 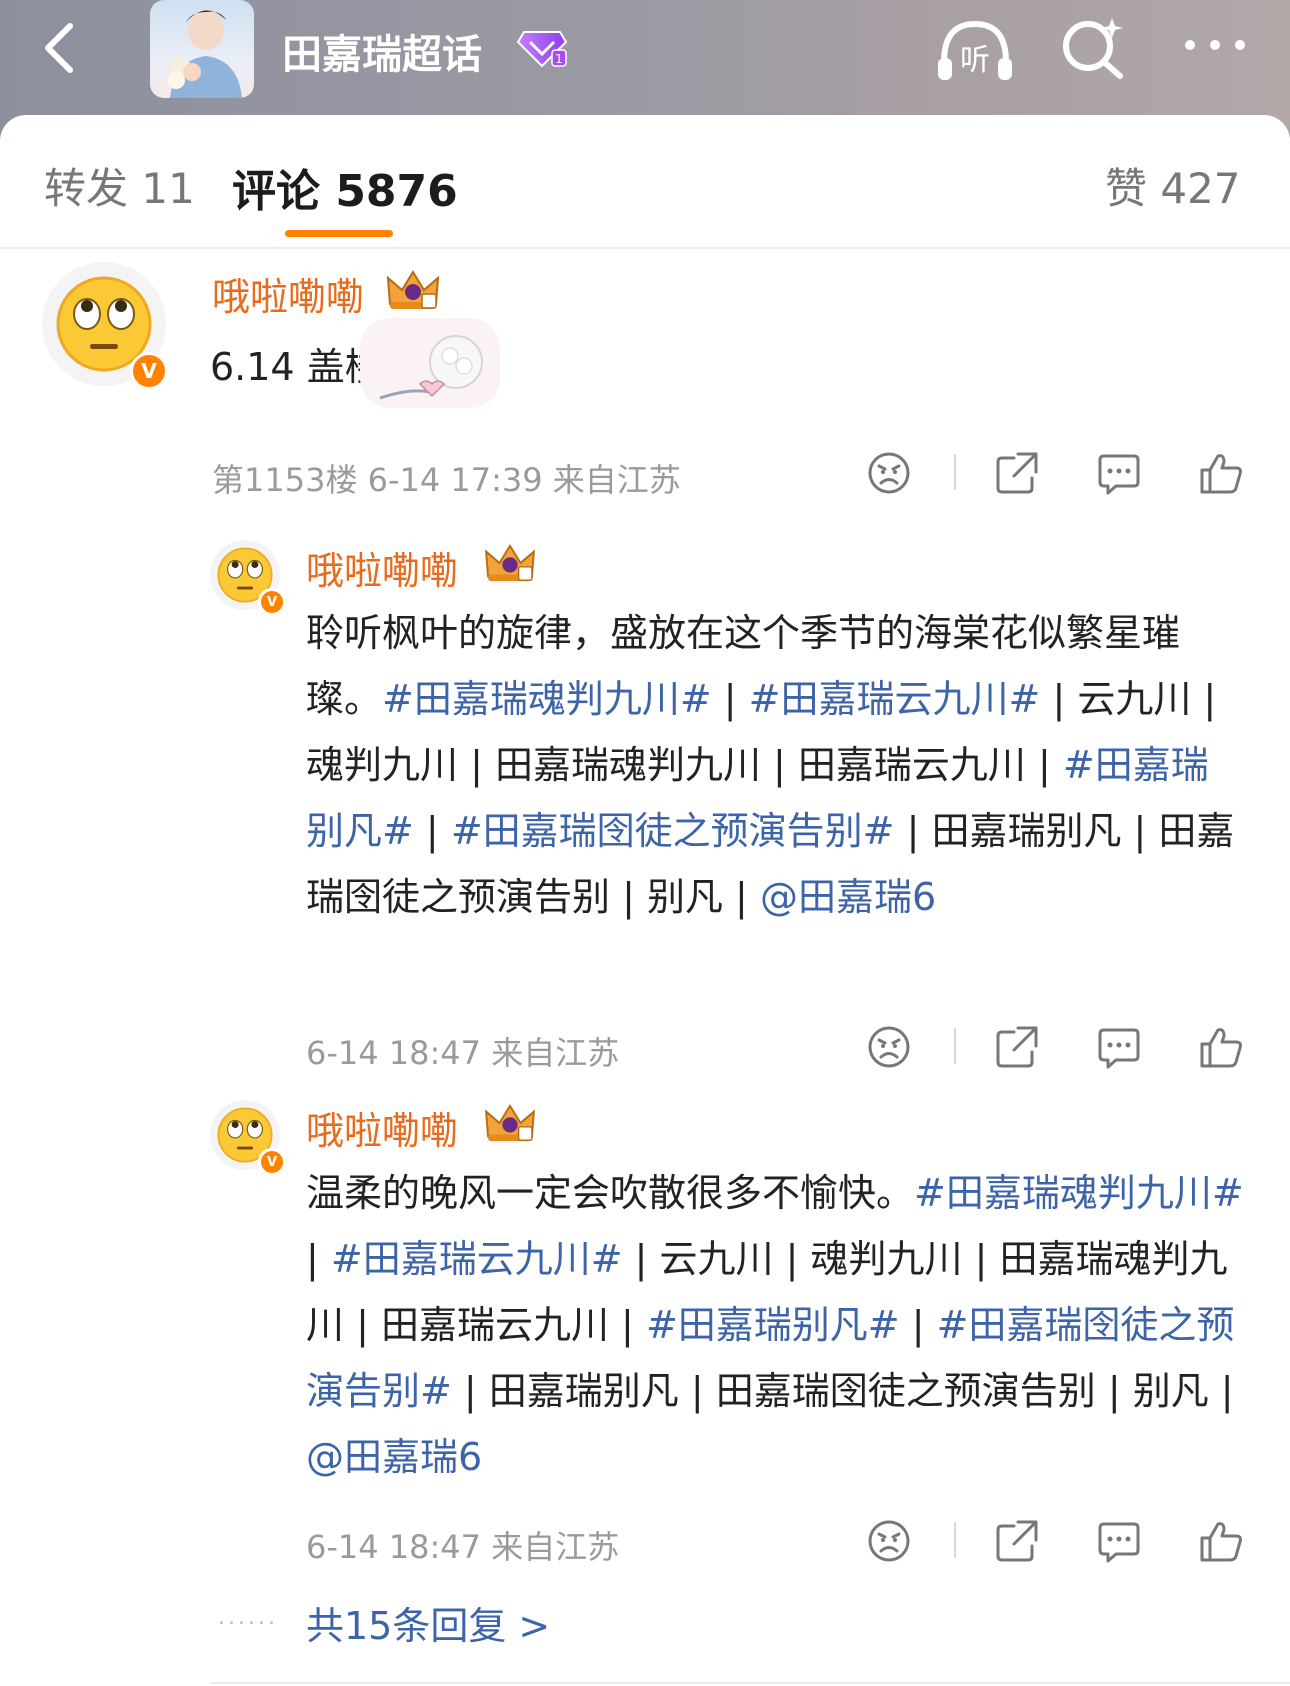 I want to click on svg-text: 1, so click(x=559, y=59).